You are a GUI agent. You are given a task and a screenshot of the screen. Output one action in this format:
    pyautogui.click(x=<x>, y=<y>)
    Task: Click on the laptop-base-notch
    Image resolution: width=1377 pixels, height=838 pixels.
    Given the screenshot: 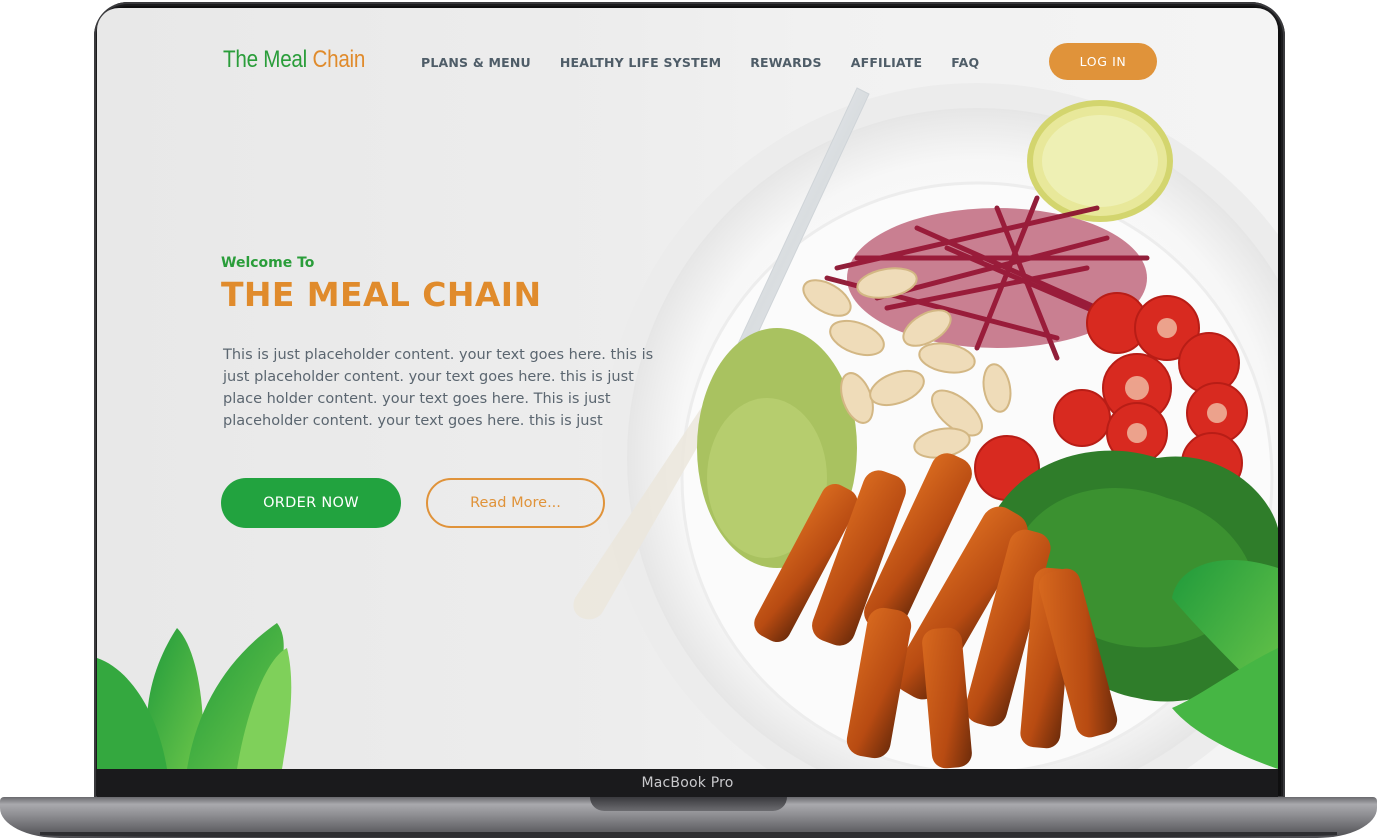 What is the action you would take?
    pyautogui.click(x=688, y=804)
    